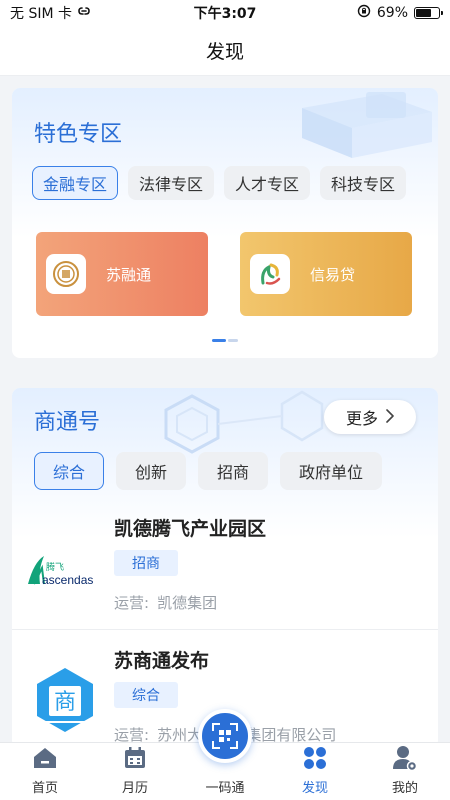 The height and width of the screenshot is (800, 450). I want to click on decorative-hexagon-illustration, so click(244, 422).